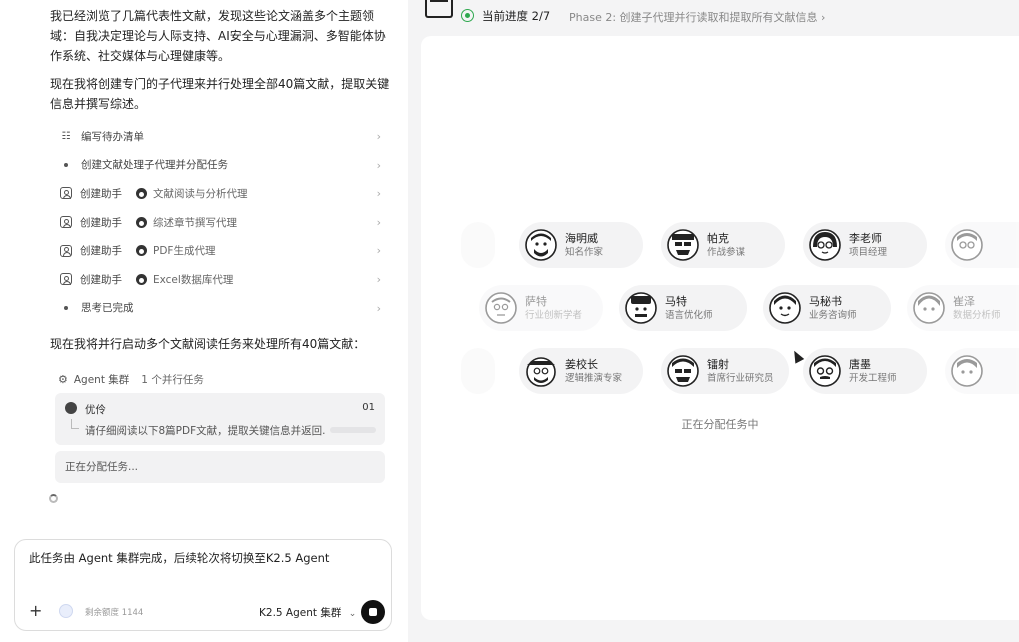 The width and height of the screenshot is (1019, 642). What do you see at coordinates (439, 9) in the screenshot?
I see `computer-icon` at bounding box center [439, 9].